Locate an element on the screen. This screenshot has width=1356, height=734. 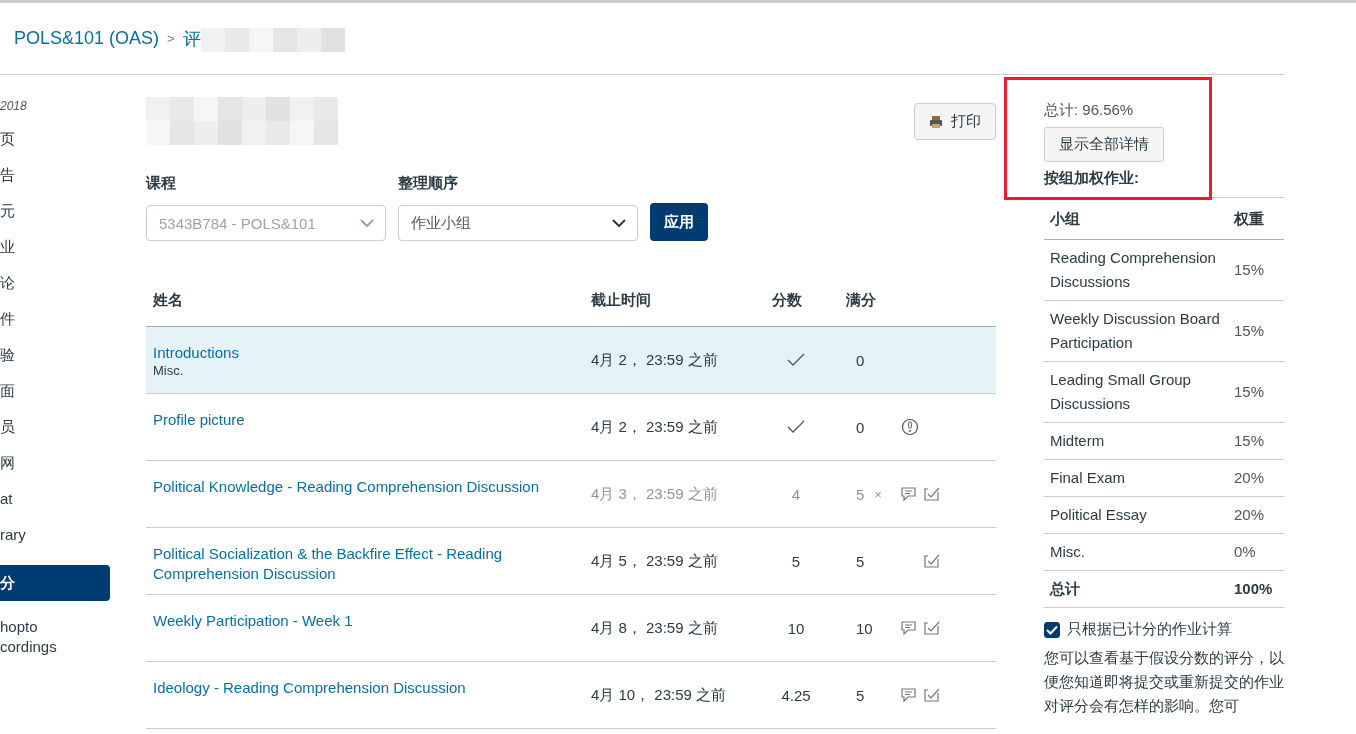
column-header: 截止时间 is located at coordinates (621, 300).